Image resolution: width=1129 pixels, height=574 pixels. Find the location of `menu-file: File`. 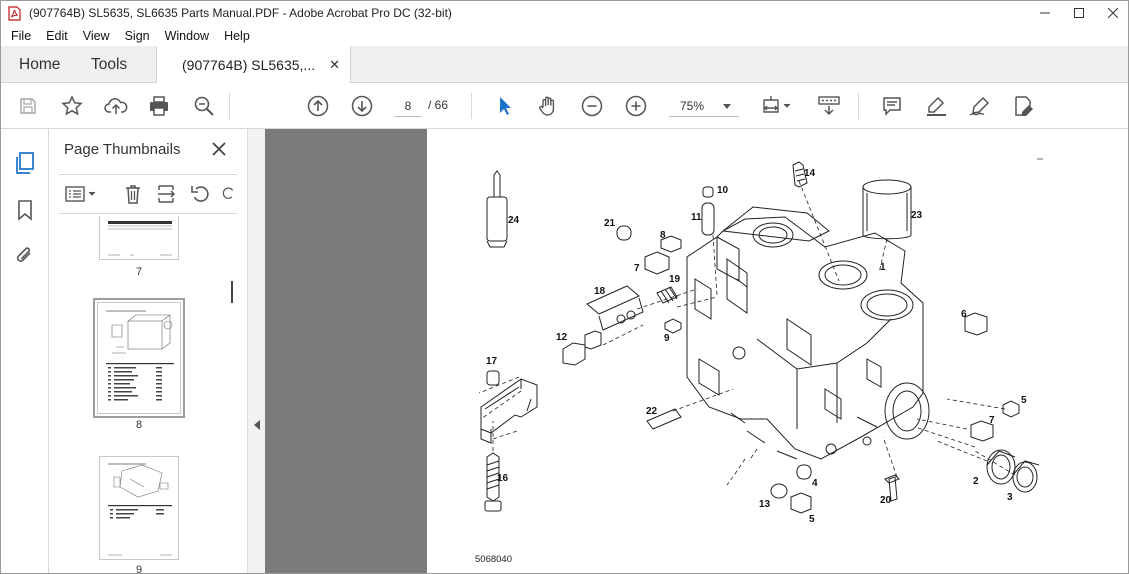

menu-file: File is located at coordinates (20, 36).